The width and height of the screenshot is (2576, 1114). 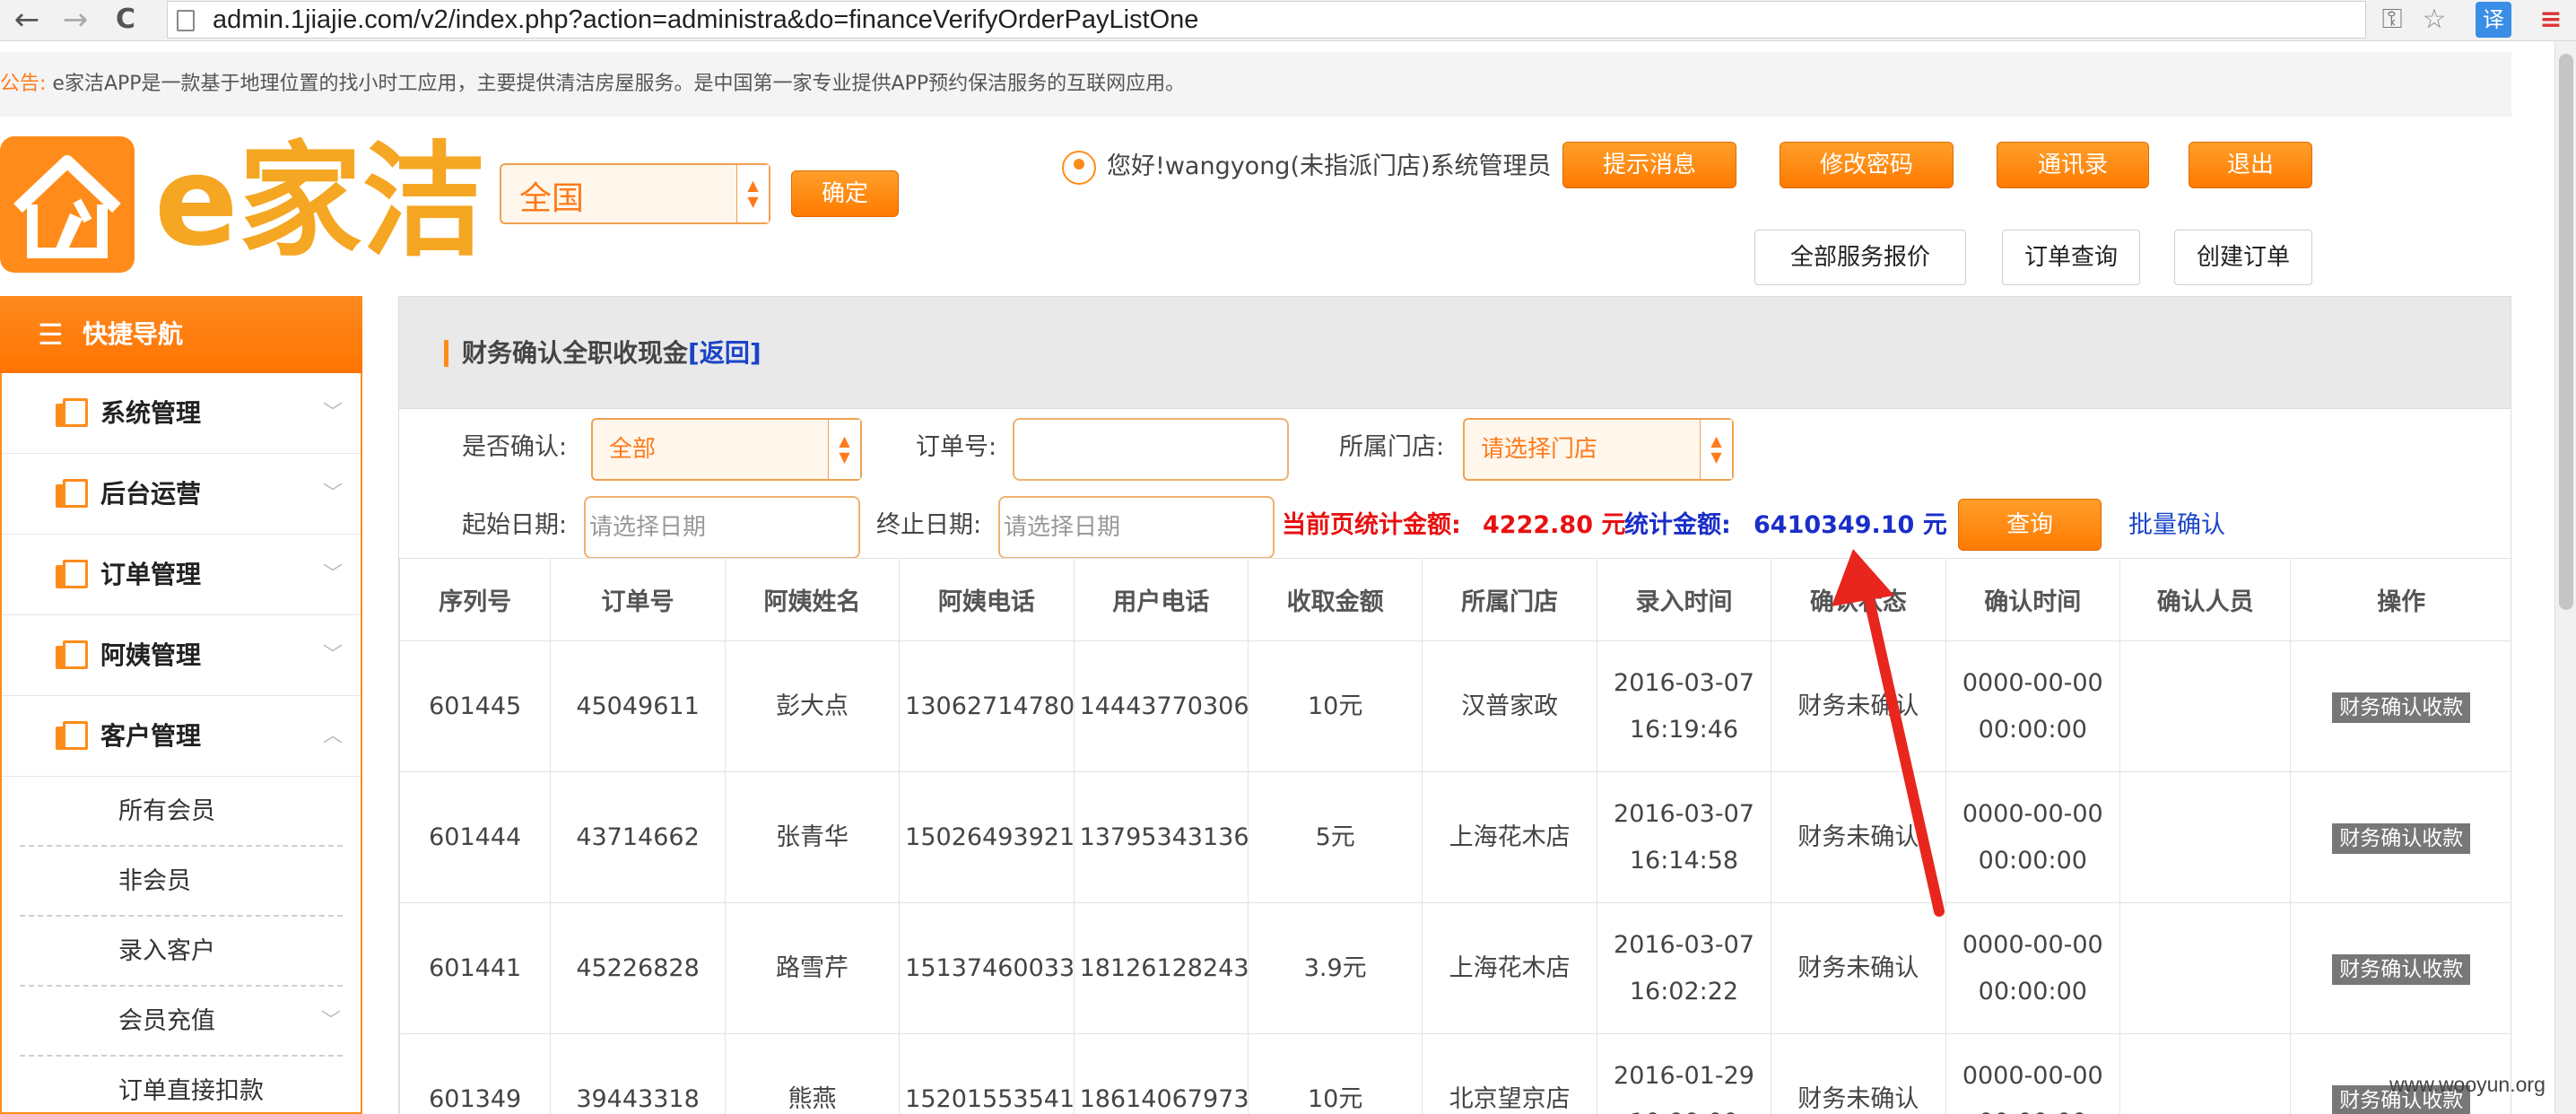 What do you see at coordinates (1684, 837) in the screenshot?
I see `cell-created-time: 2016-03-07 16:14:58` at bounding box center [1684, 837].